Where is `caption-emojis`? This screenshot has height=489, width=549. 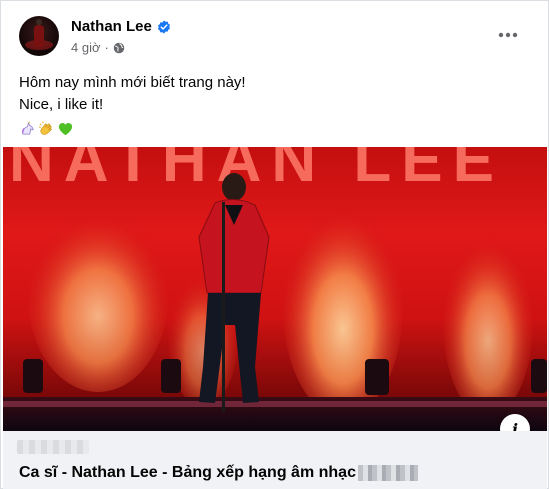
caption-emojis is located at coordinates (132, 128).